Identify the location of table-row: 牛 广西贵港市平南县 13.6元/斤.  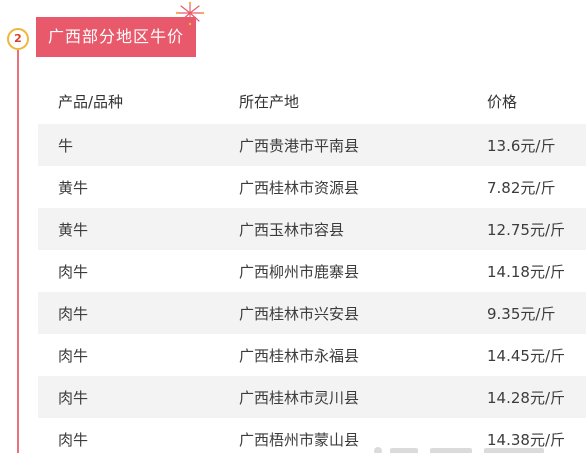
(312, 145).